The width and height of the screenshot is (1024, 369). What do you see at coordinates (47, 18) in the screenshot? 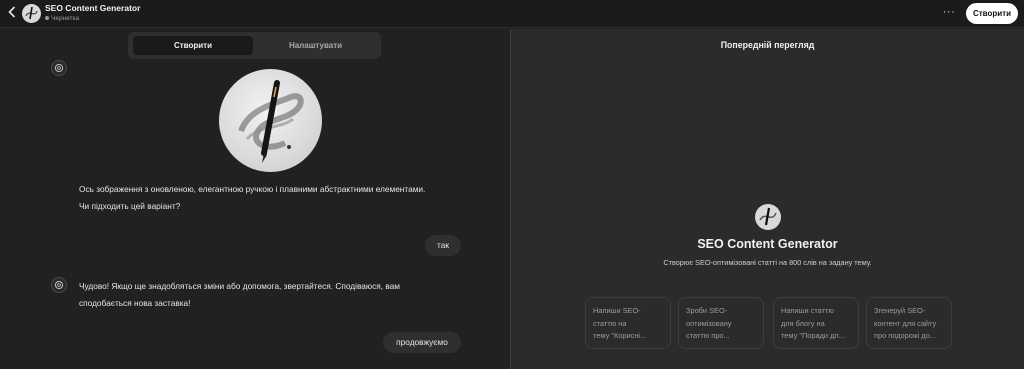
I see `status-dot-icon` at bounding box center [47, 18].